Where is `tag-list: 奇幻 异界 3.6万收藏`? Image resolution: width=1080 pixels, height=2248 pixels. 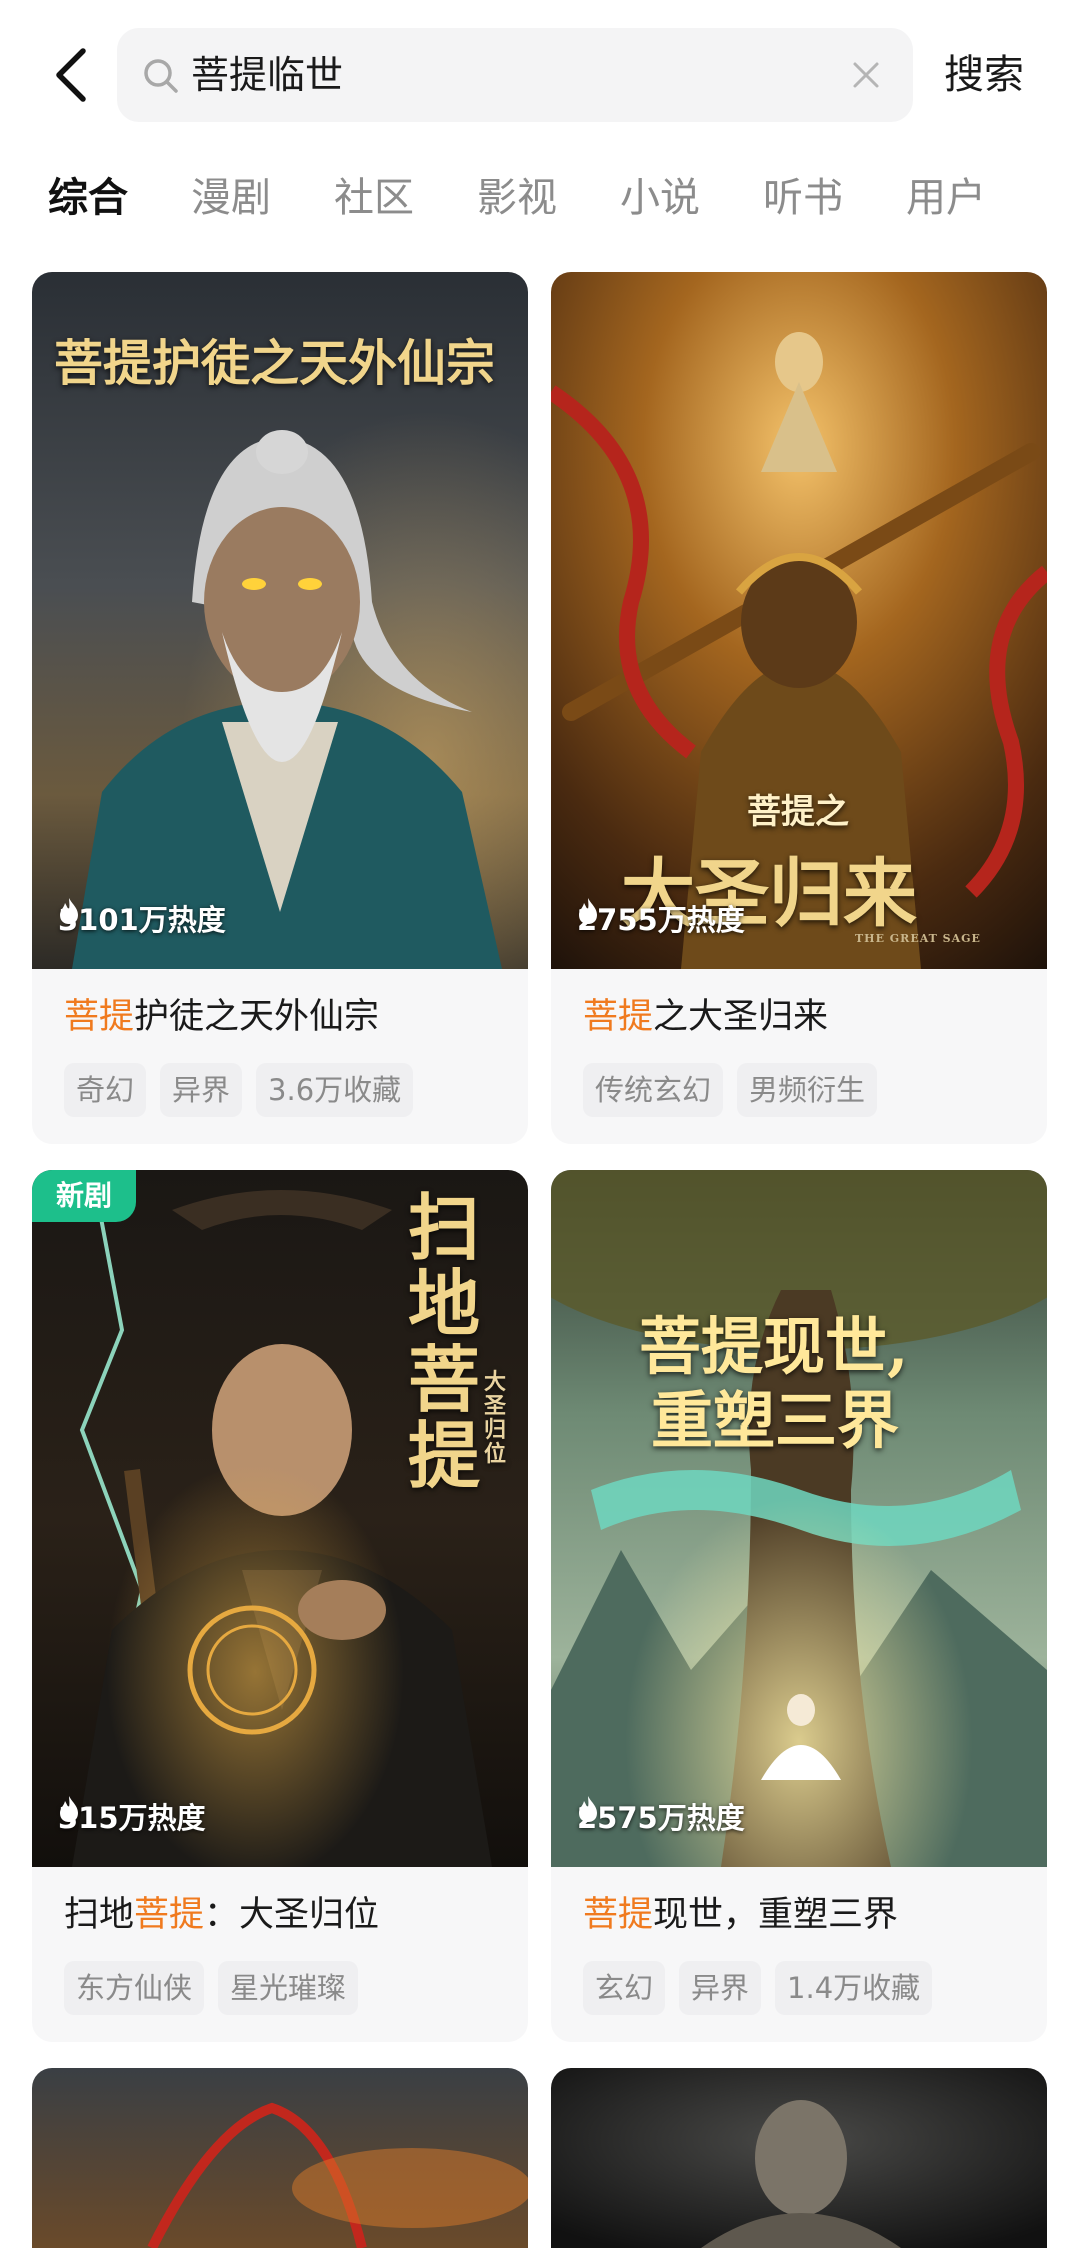 tag-list: 奇幻 异界 3.6万收藏 is located at coordinates (239, 1090).